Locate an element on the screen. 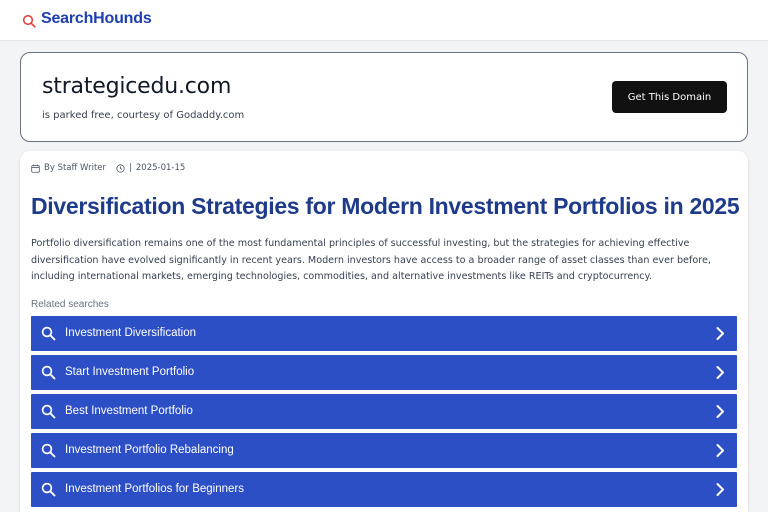 The image size is (768, 512). article-author: By Staff Writer is located at coordinates (75, 168).